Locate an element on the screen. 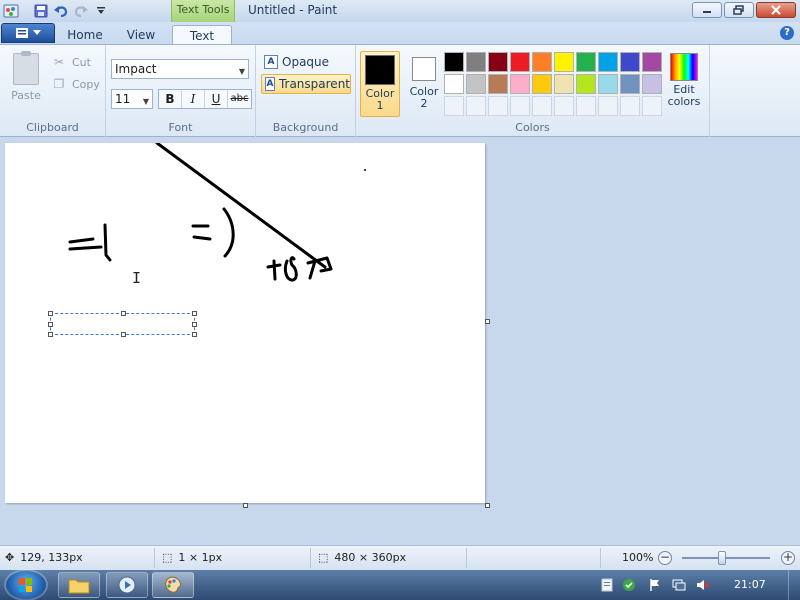  taskbar-explorer is located at coordinates (79, 585).